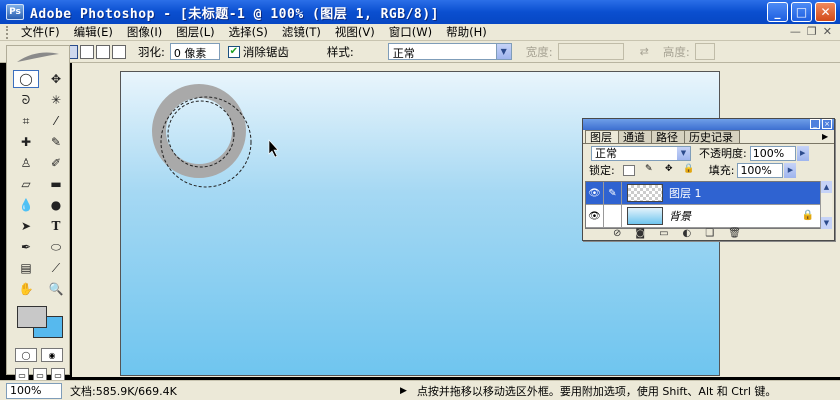  Describe the element at coordinates (827, 124) in the screenshot. I see `palette-close-icon: ×` at that location.